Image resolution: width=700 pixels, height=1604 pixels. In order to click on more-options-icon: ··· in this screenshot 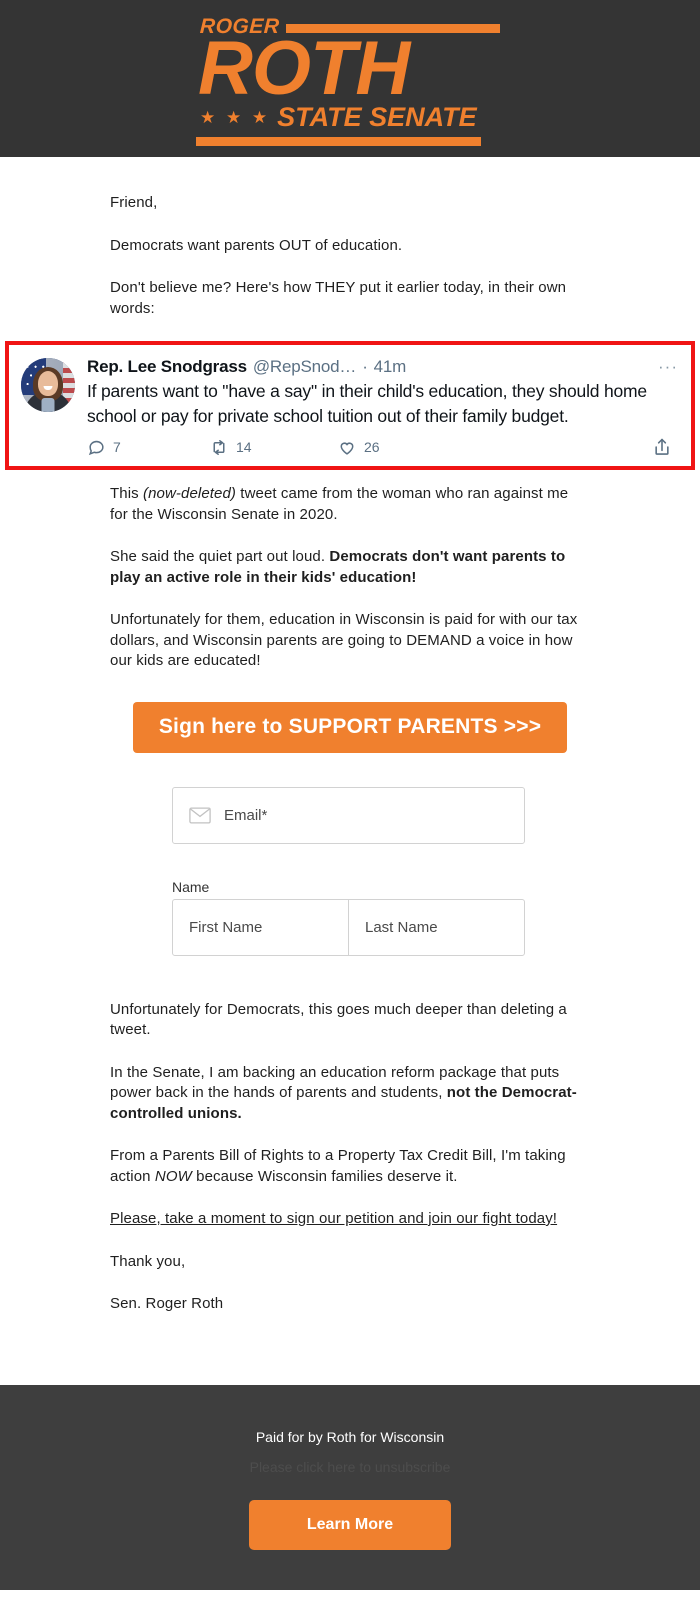, I will do `click(668, 366)`.